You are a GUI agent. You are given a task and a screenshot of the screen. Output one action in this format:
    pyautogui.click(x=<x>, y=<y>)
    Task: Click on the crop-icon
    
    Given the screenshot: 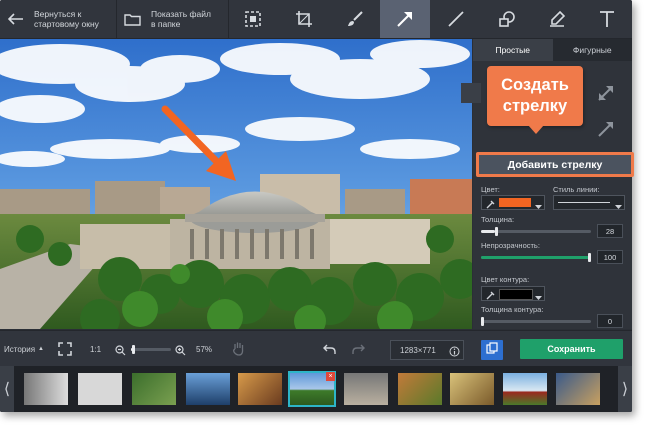 What is the action you would take?
    pyautogui.click(x=304, y=19)
    